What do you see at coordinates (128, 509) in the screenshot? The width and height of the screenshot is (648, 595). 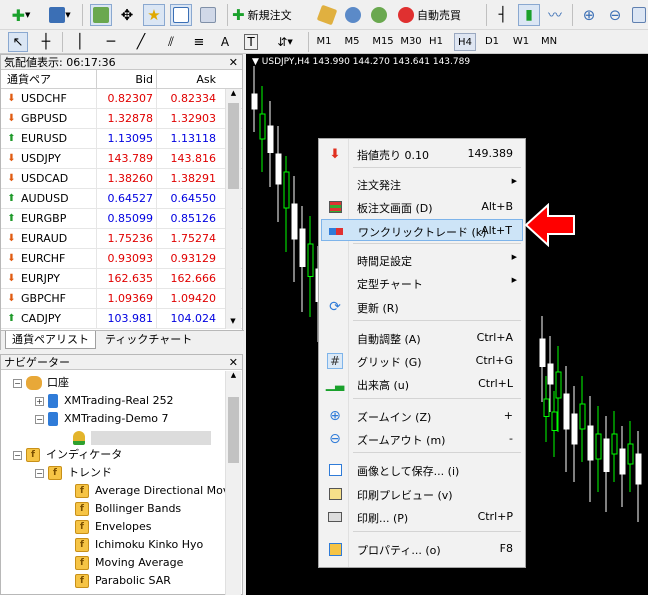 I see `tree-indicator-item: f Bollinger Bands` at bounding box center [128, 509].